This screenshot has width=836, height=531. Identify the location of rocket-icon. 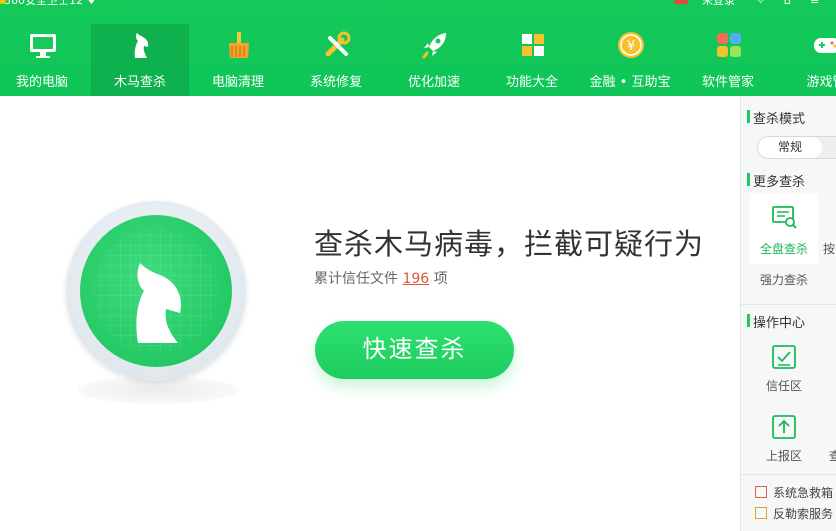
(434, 46).